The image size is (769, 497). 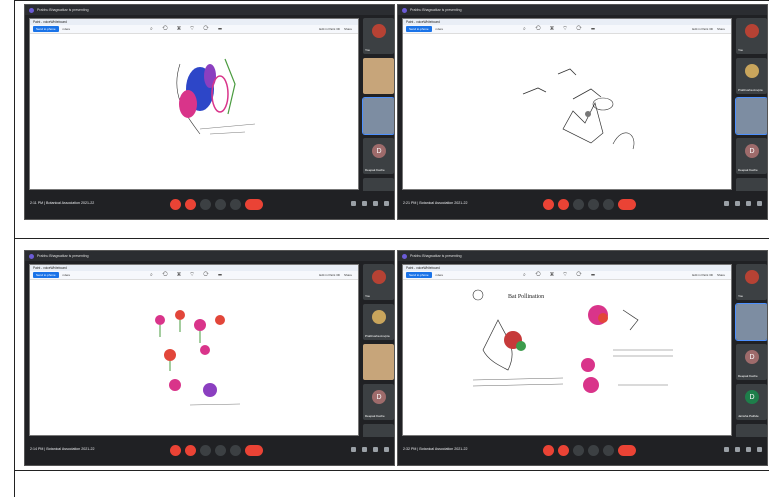 I want to click on send-button: Send to phone, so click(x=46, y=29).